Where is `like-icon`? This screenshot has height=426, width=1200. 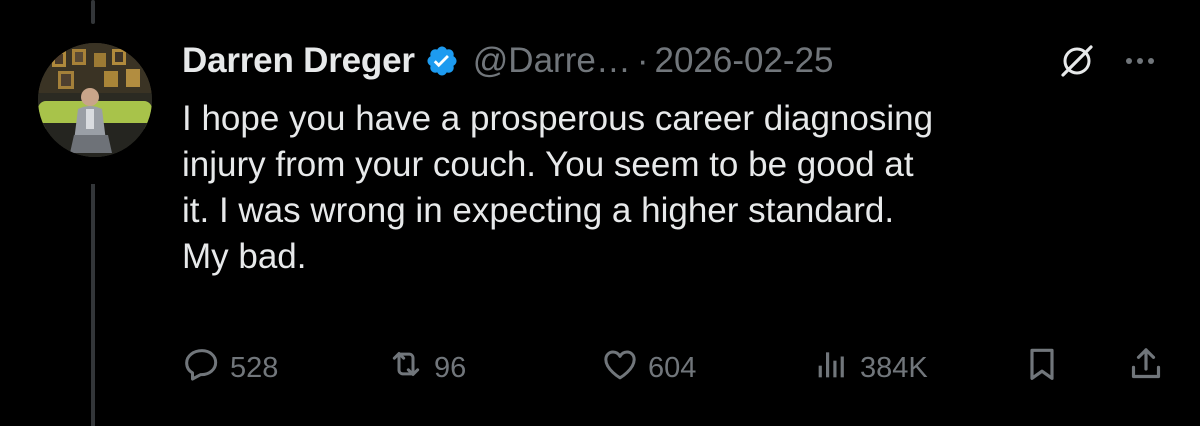 like-icon is located at coordinates (620, 368).